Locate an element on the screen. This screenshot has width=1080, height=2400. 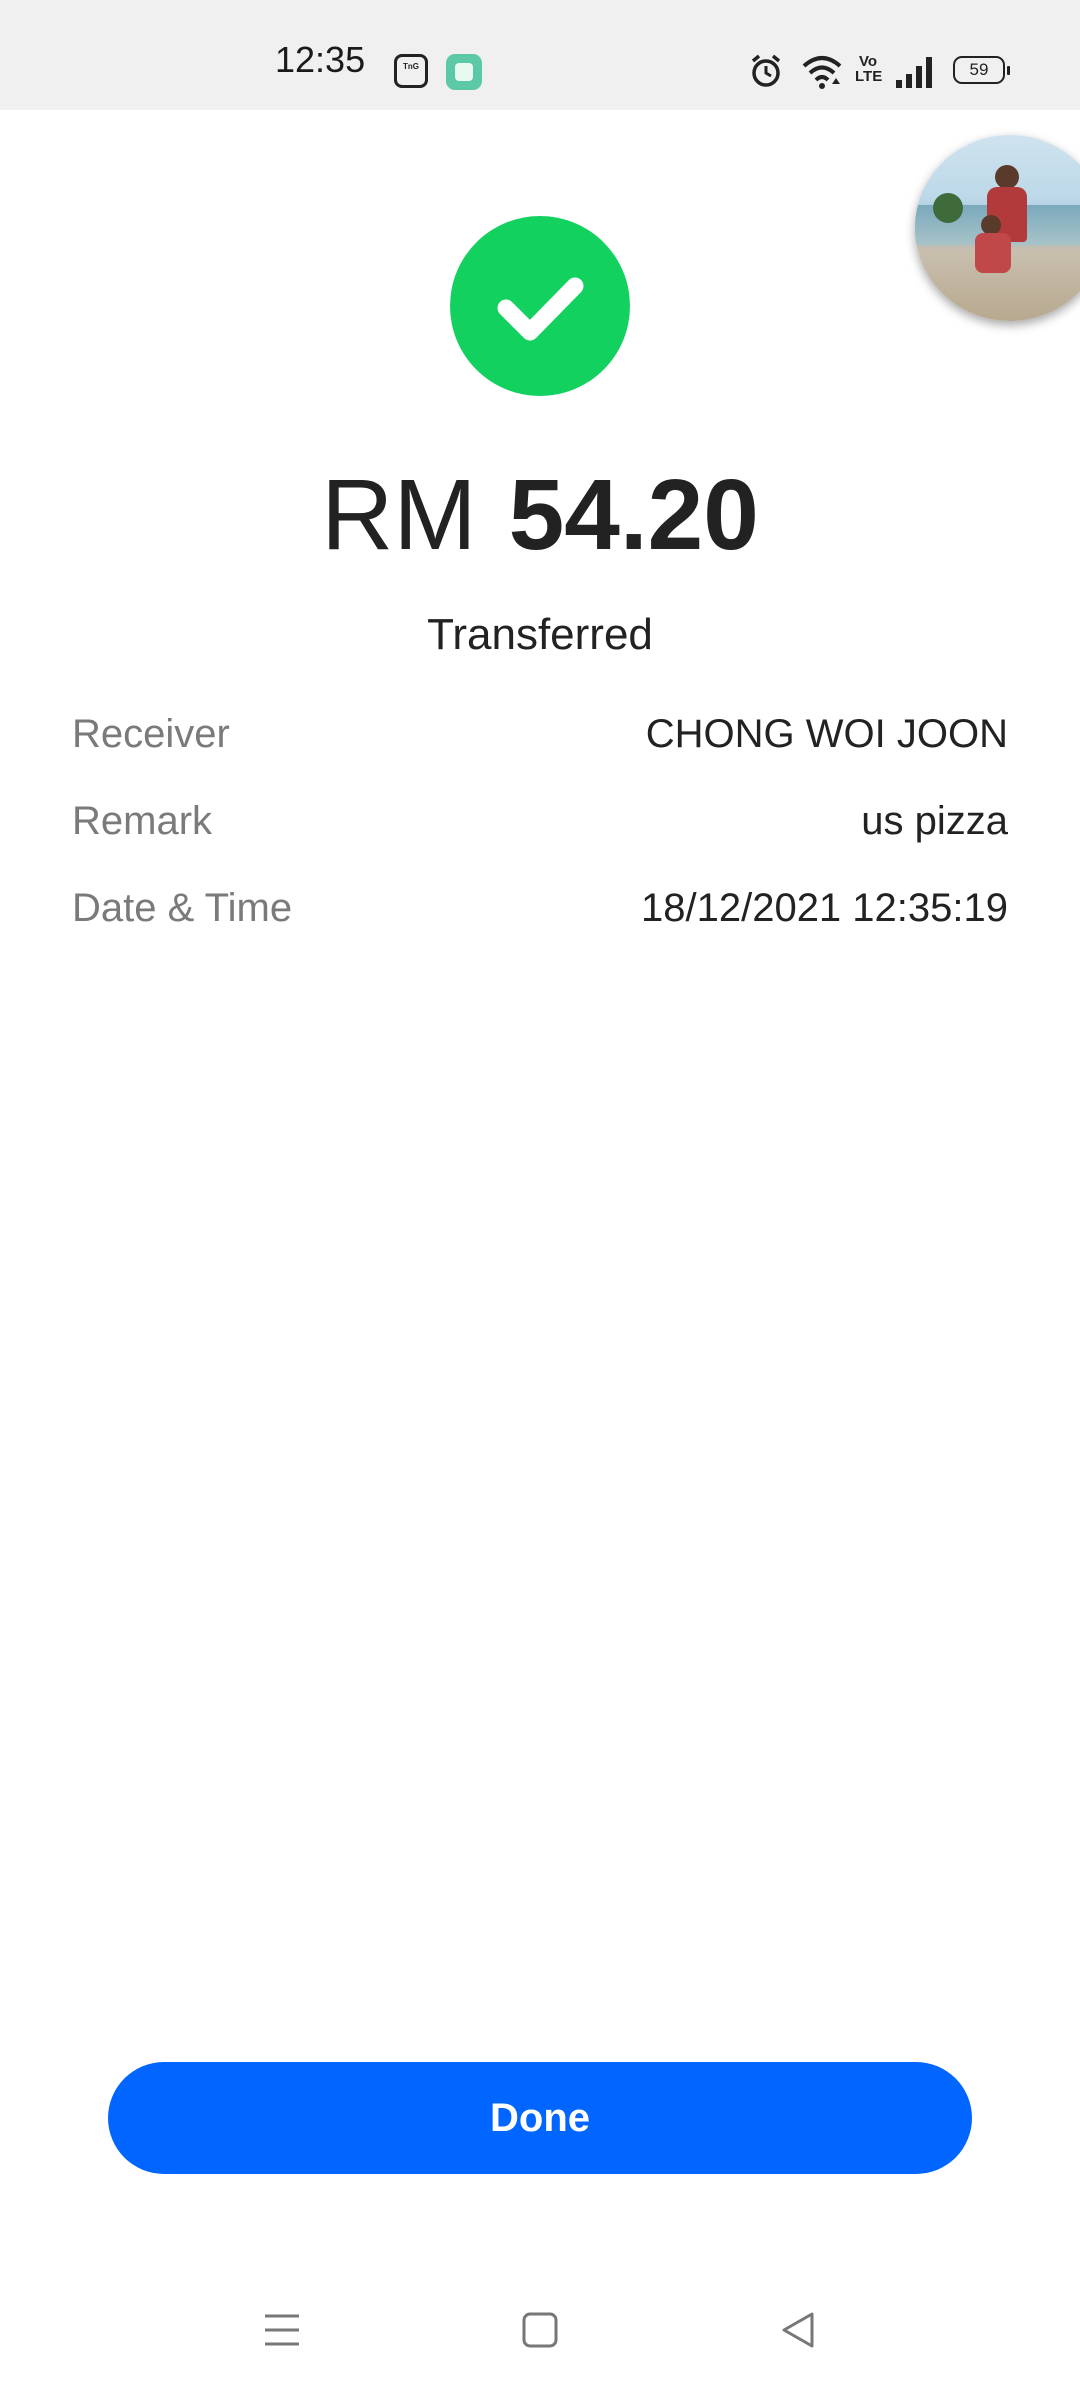
detail-row-remark: Remark us pizza is located at coordinates (540, 842).